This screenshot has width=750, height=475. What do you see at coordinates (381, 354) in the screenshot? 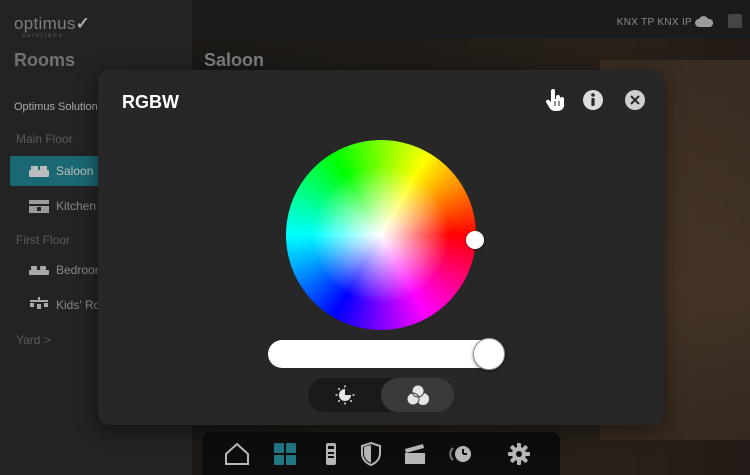
I see `brightness-slider-track` at bounding box center [381, 354].